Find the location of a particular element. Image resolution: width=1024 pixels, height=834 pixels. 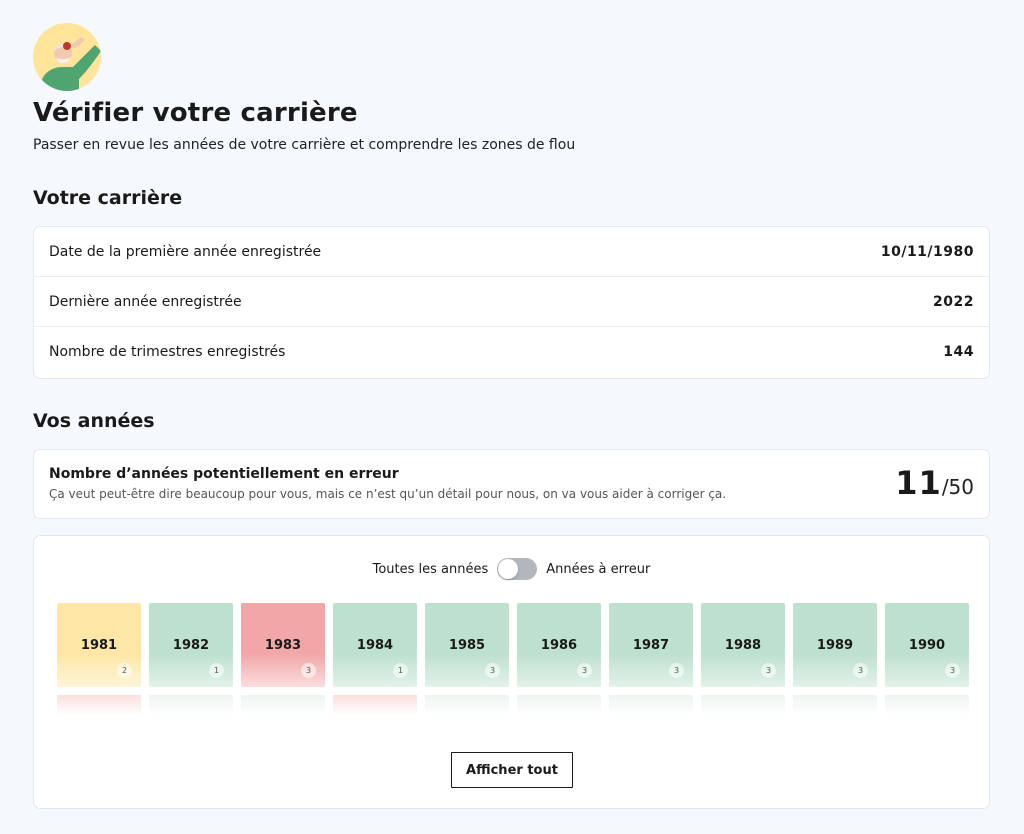

last-year-label: Dernière année enregistrée is located at coordinates (145, 301).